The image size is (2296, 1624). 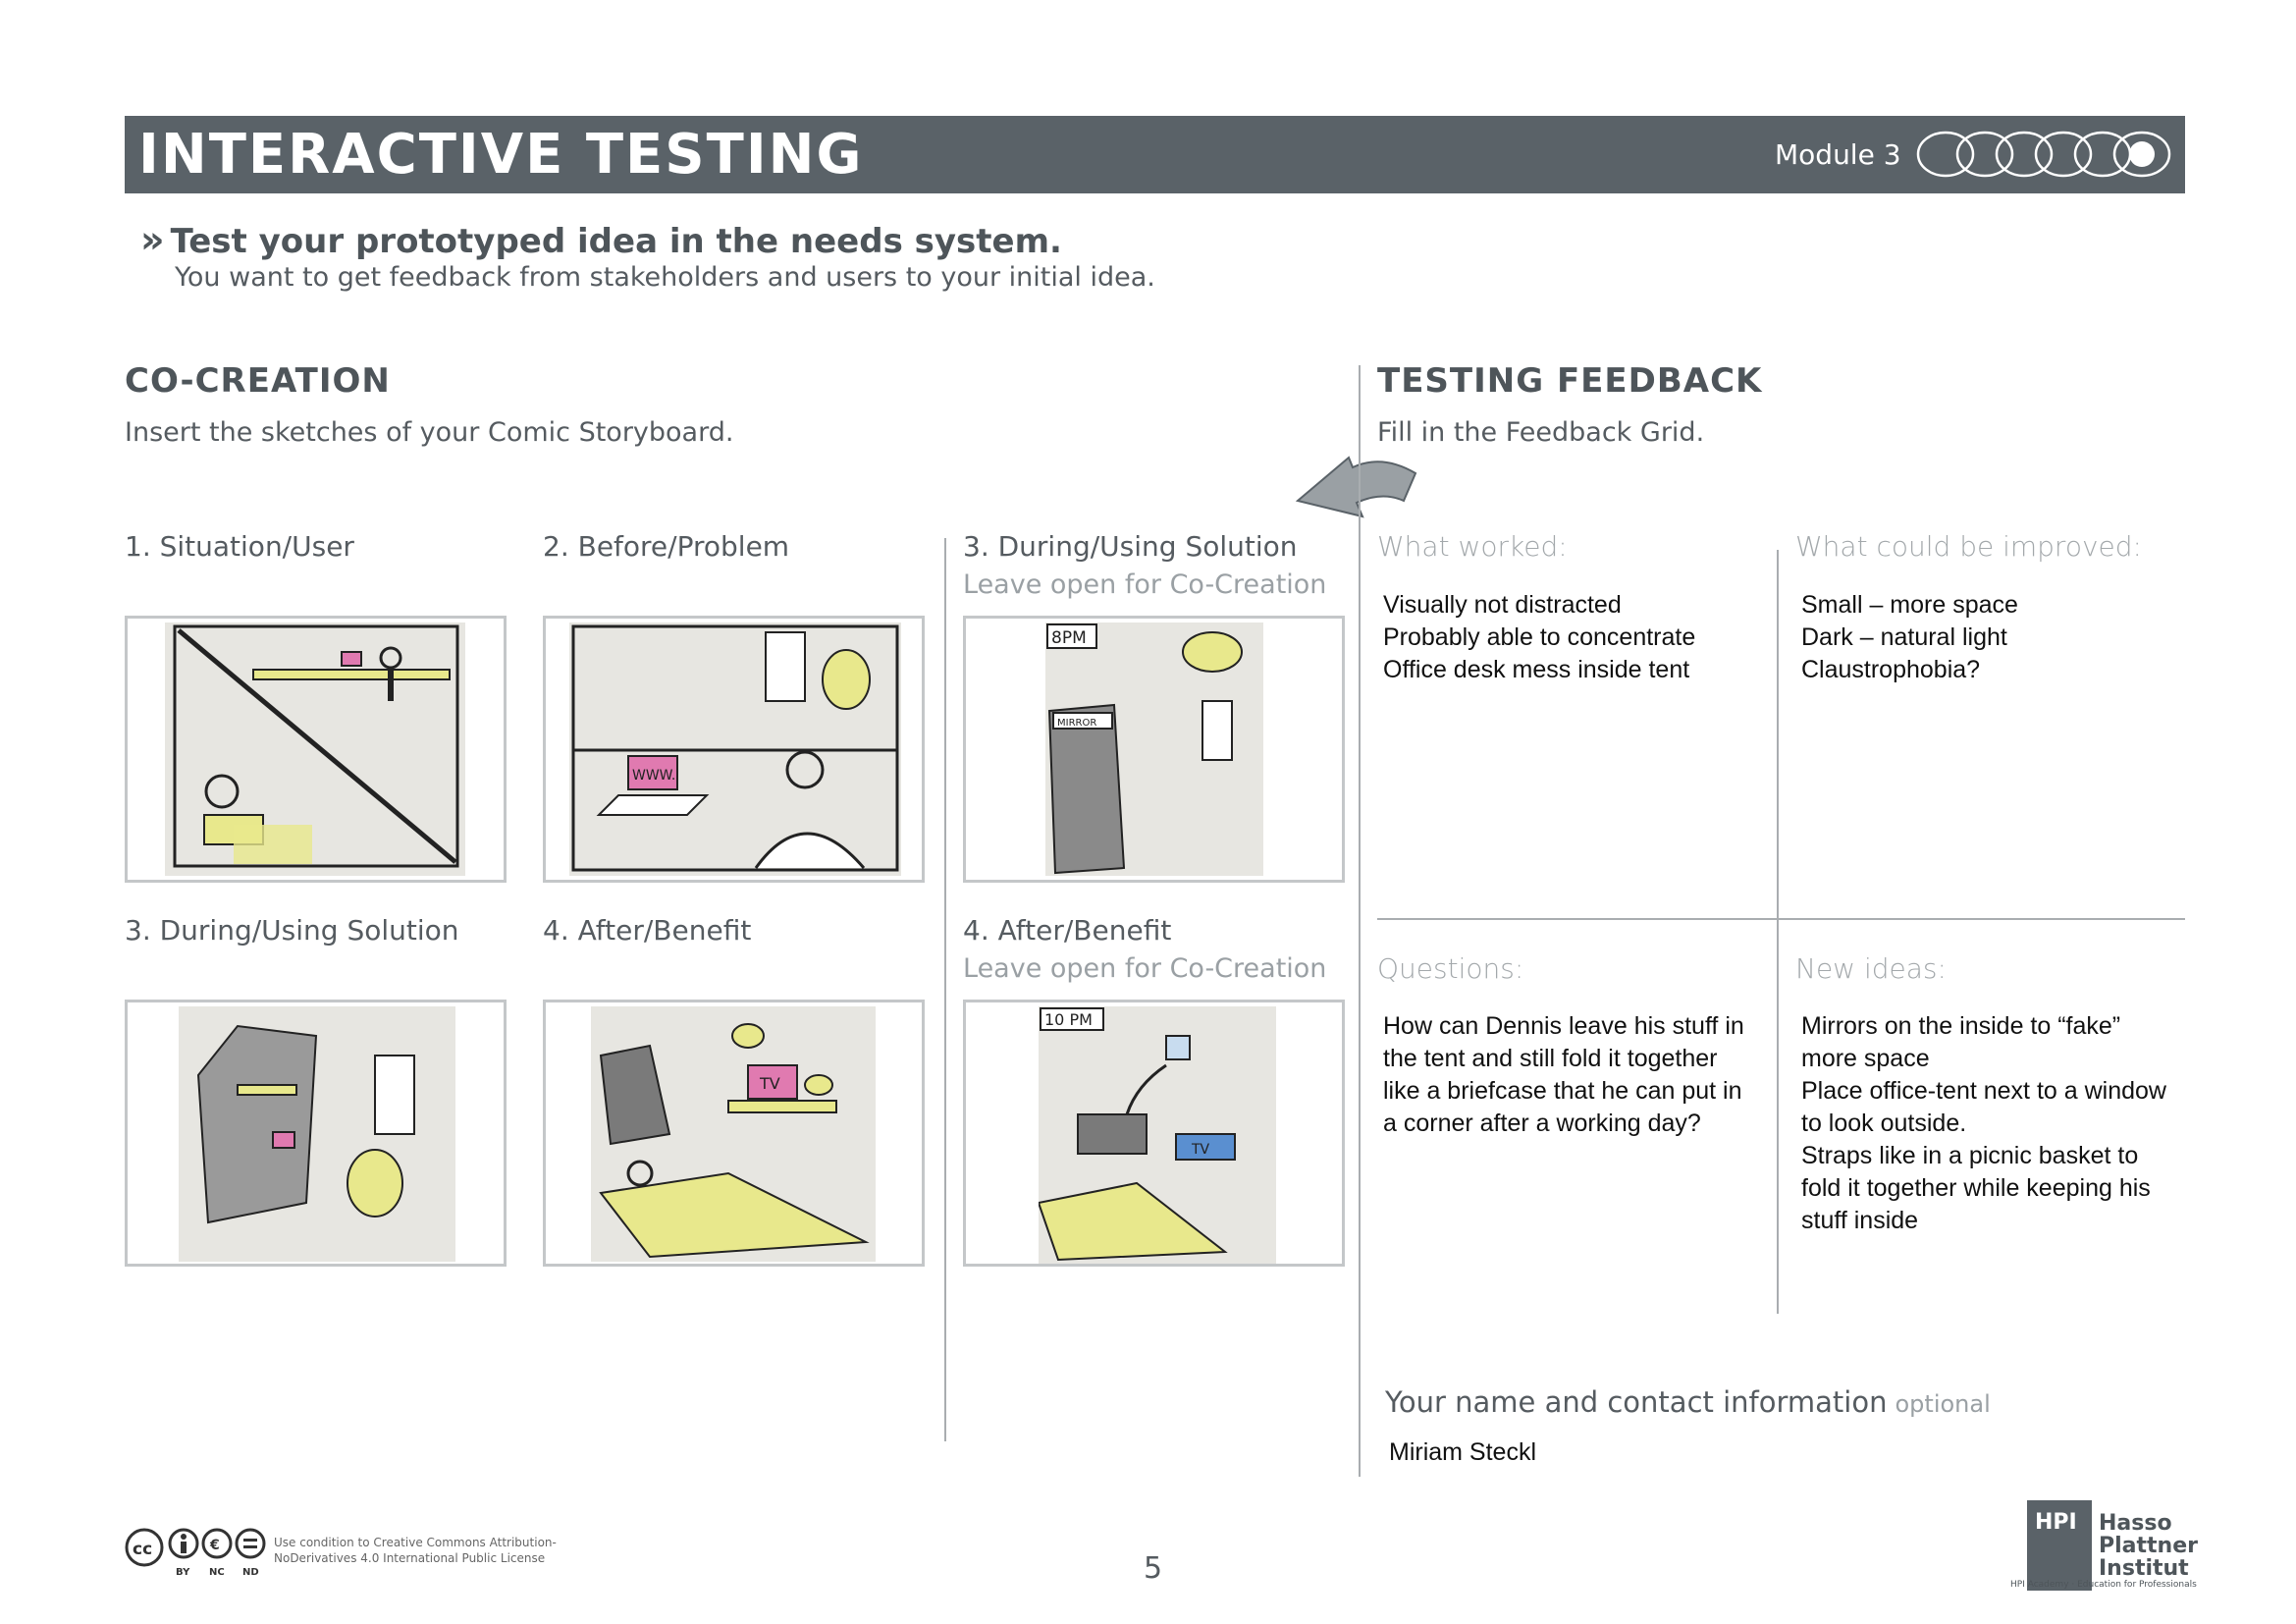 I want to click on sketch-text: MIRROR, so click(x=1076, y=723).